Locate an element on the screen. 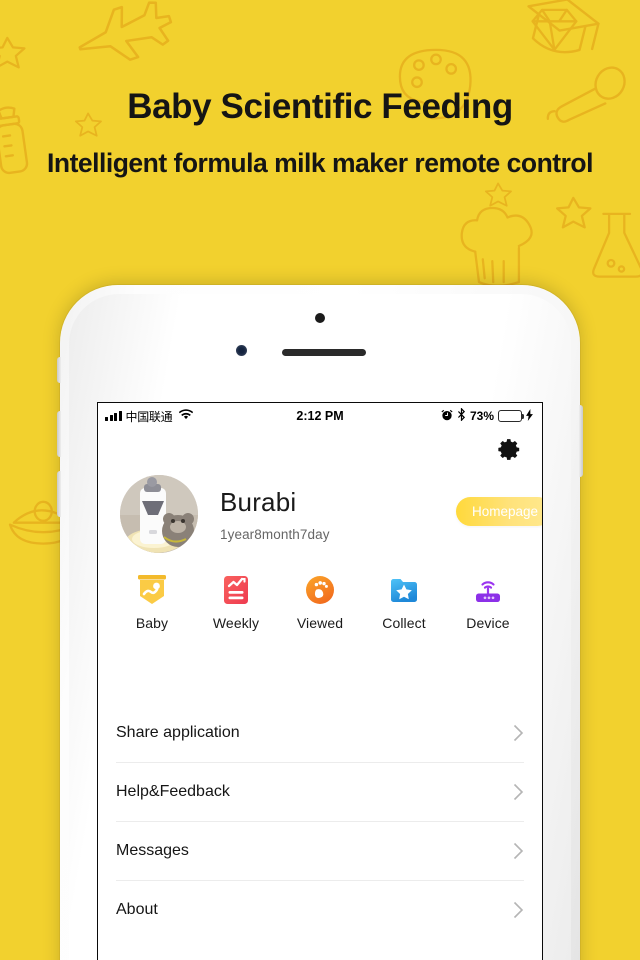  battery-icon is located at coordinates (511, 416).